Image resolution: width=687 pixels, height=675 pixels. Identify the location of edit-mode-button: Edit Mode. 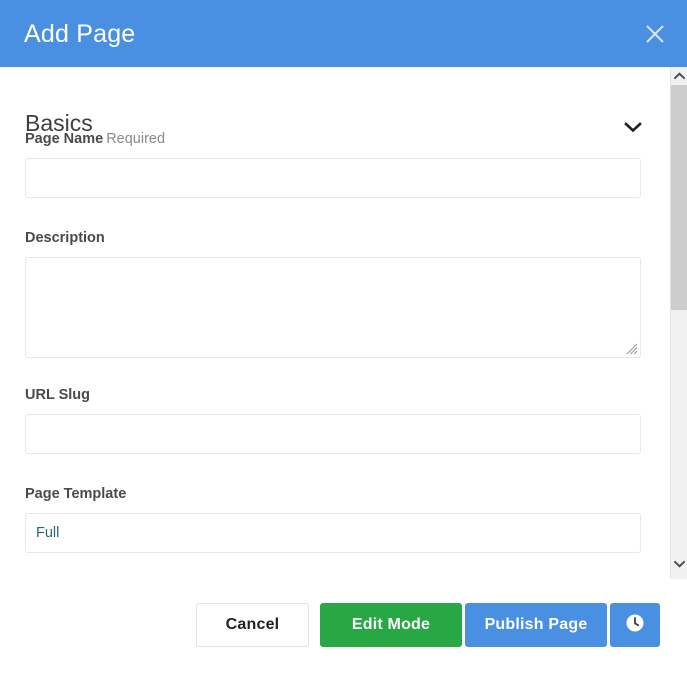
(391, 625).